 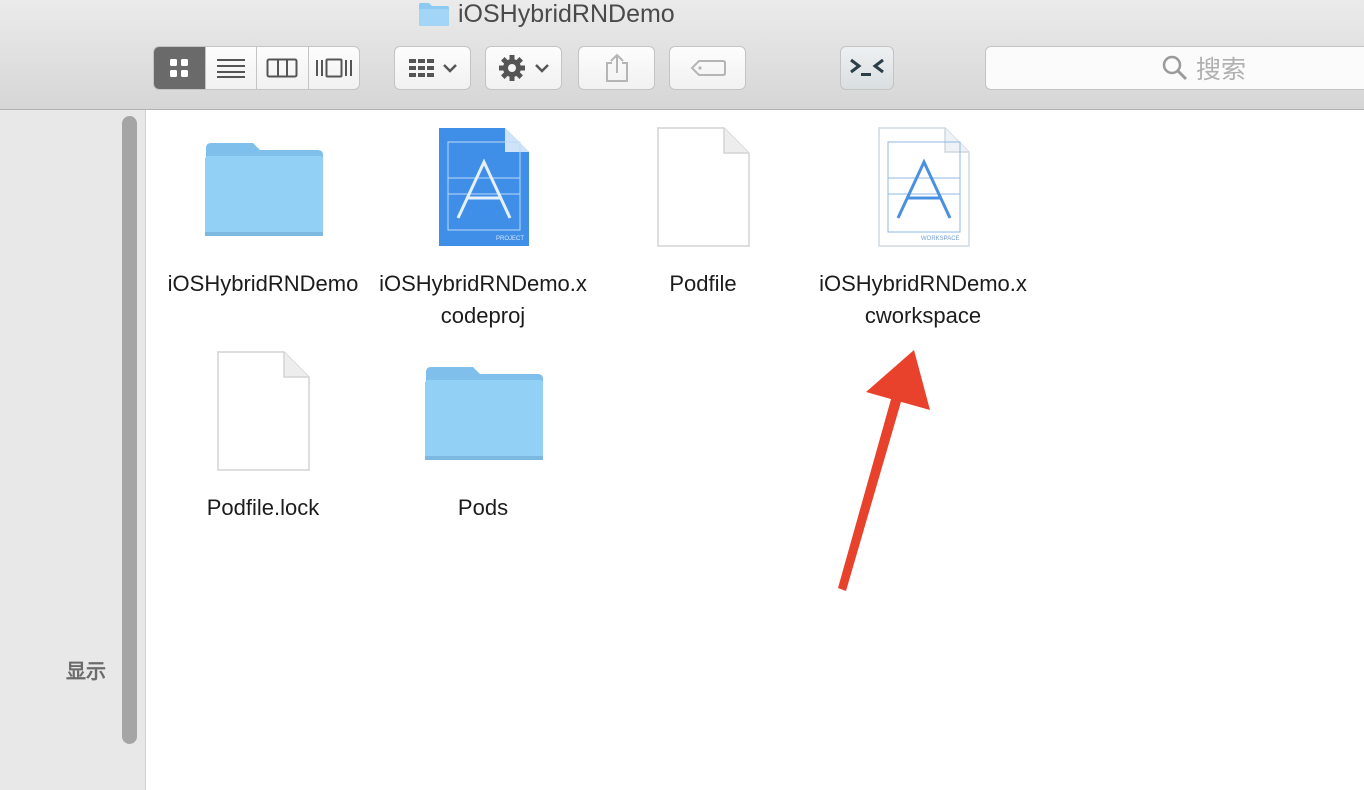 What do you see at coordinates (263, 507) in the screenshot?
I see `file-name: Podfile.lock` at bounding box center [263, 507].